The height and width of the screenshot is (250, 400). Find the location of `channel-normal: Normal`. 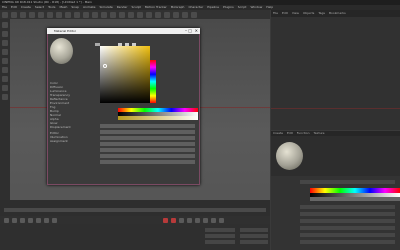

channel-normal: Normal is located at coordinates (61, 115).